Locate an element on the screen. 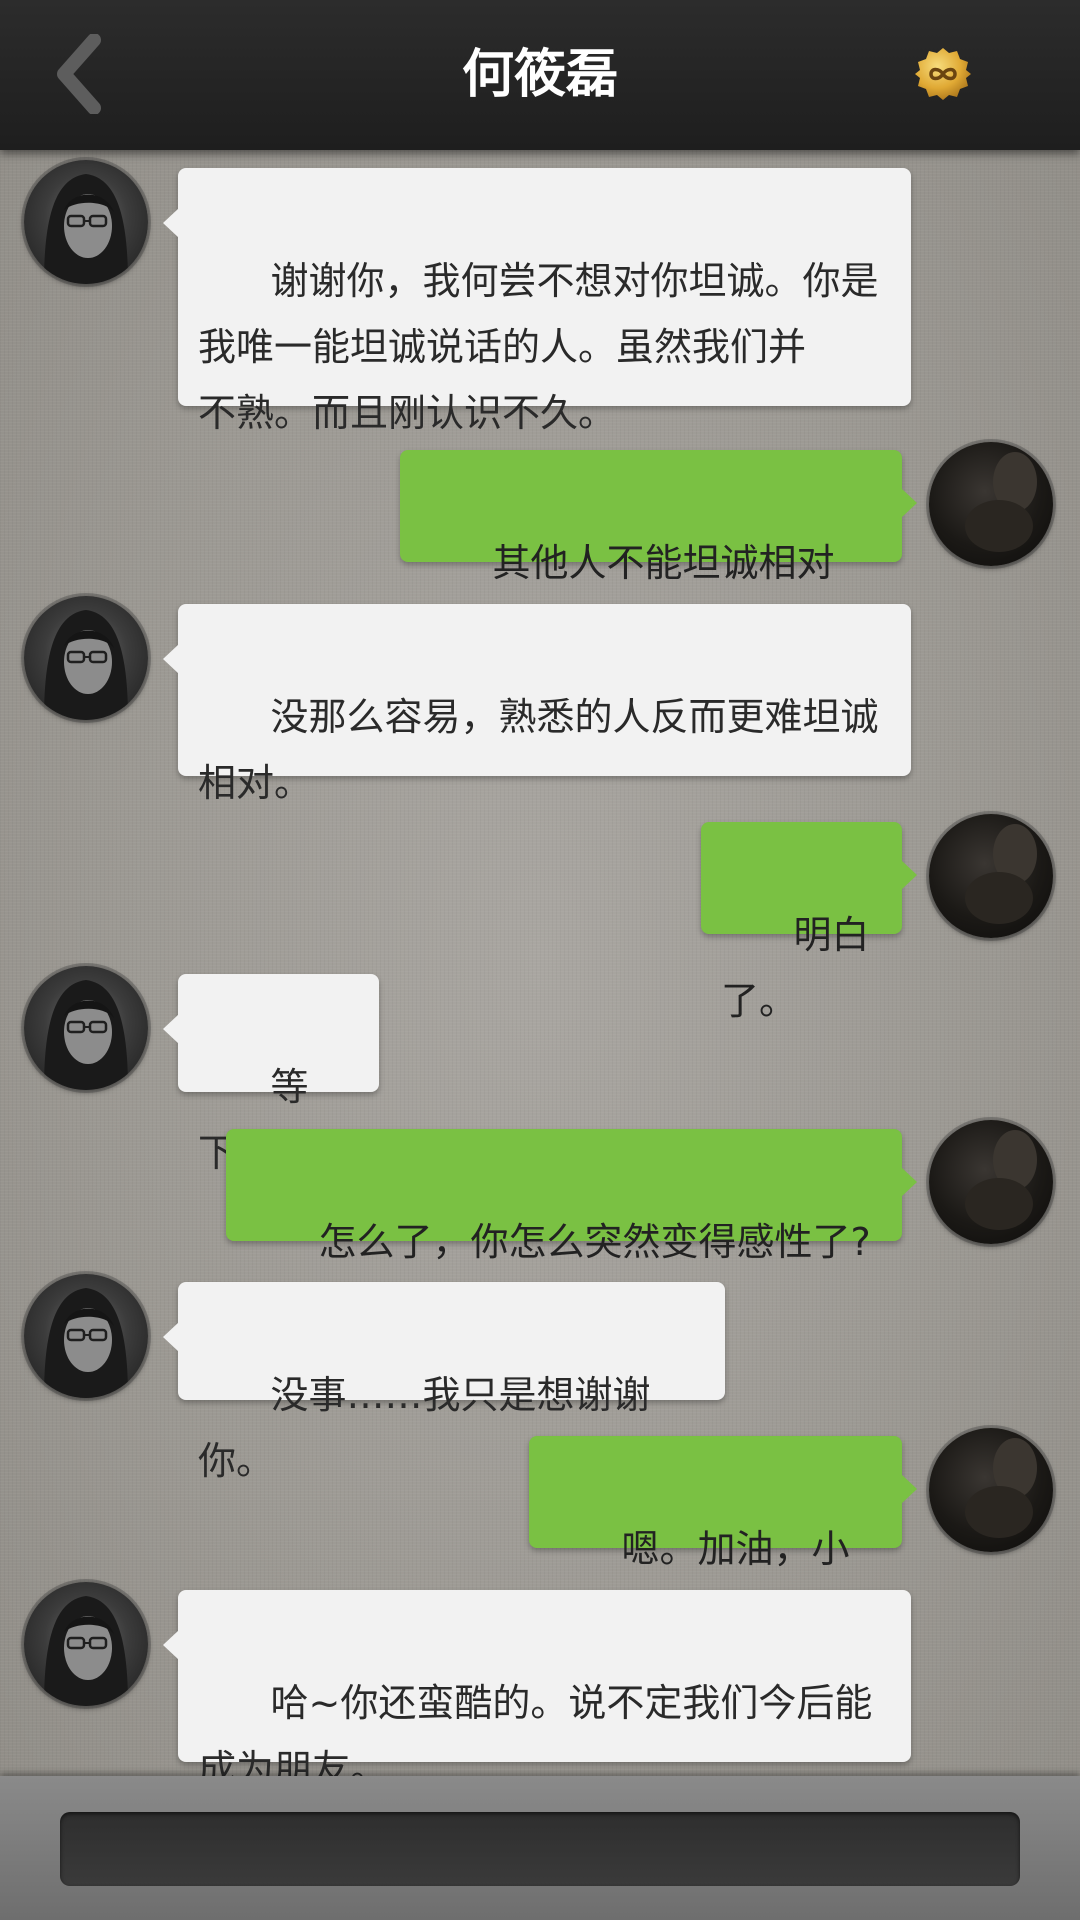 This screenshot has width=1080, height=1920. message-input is located at coordinates (540, 1849).